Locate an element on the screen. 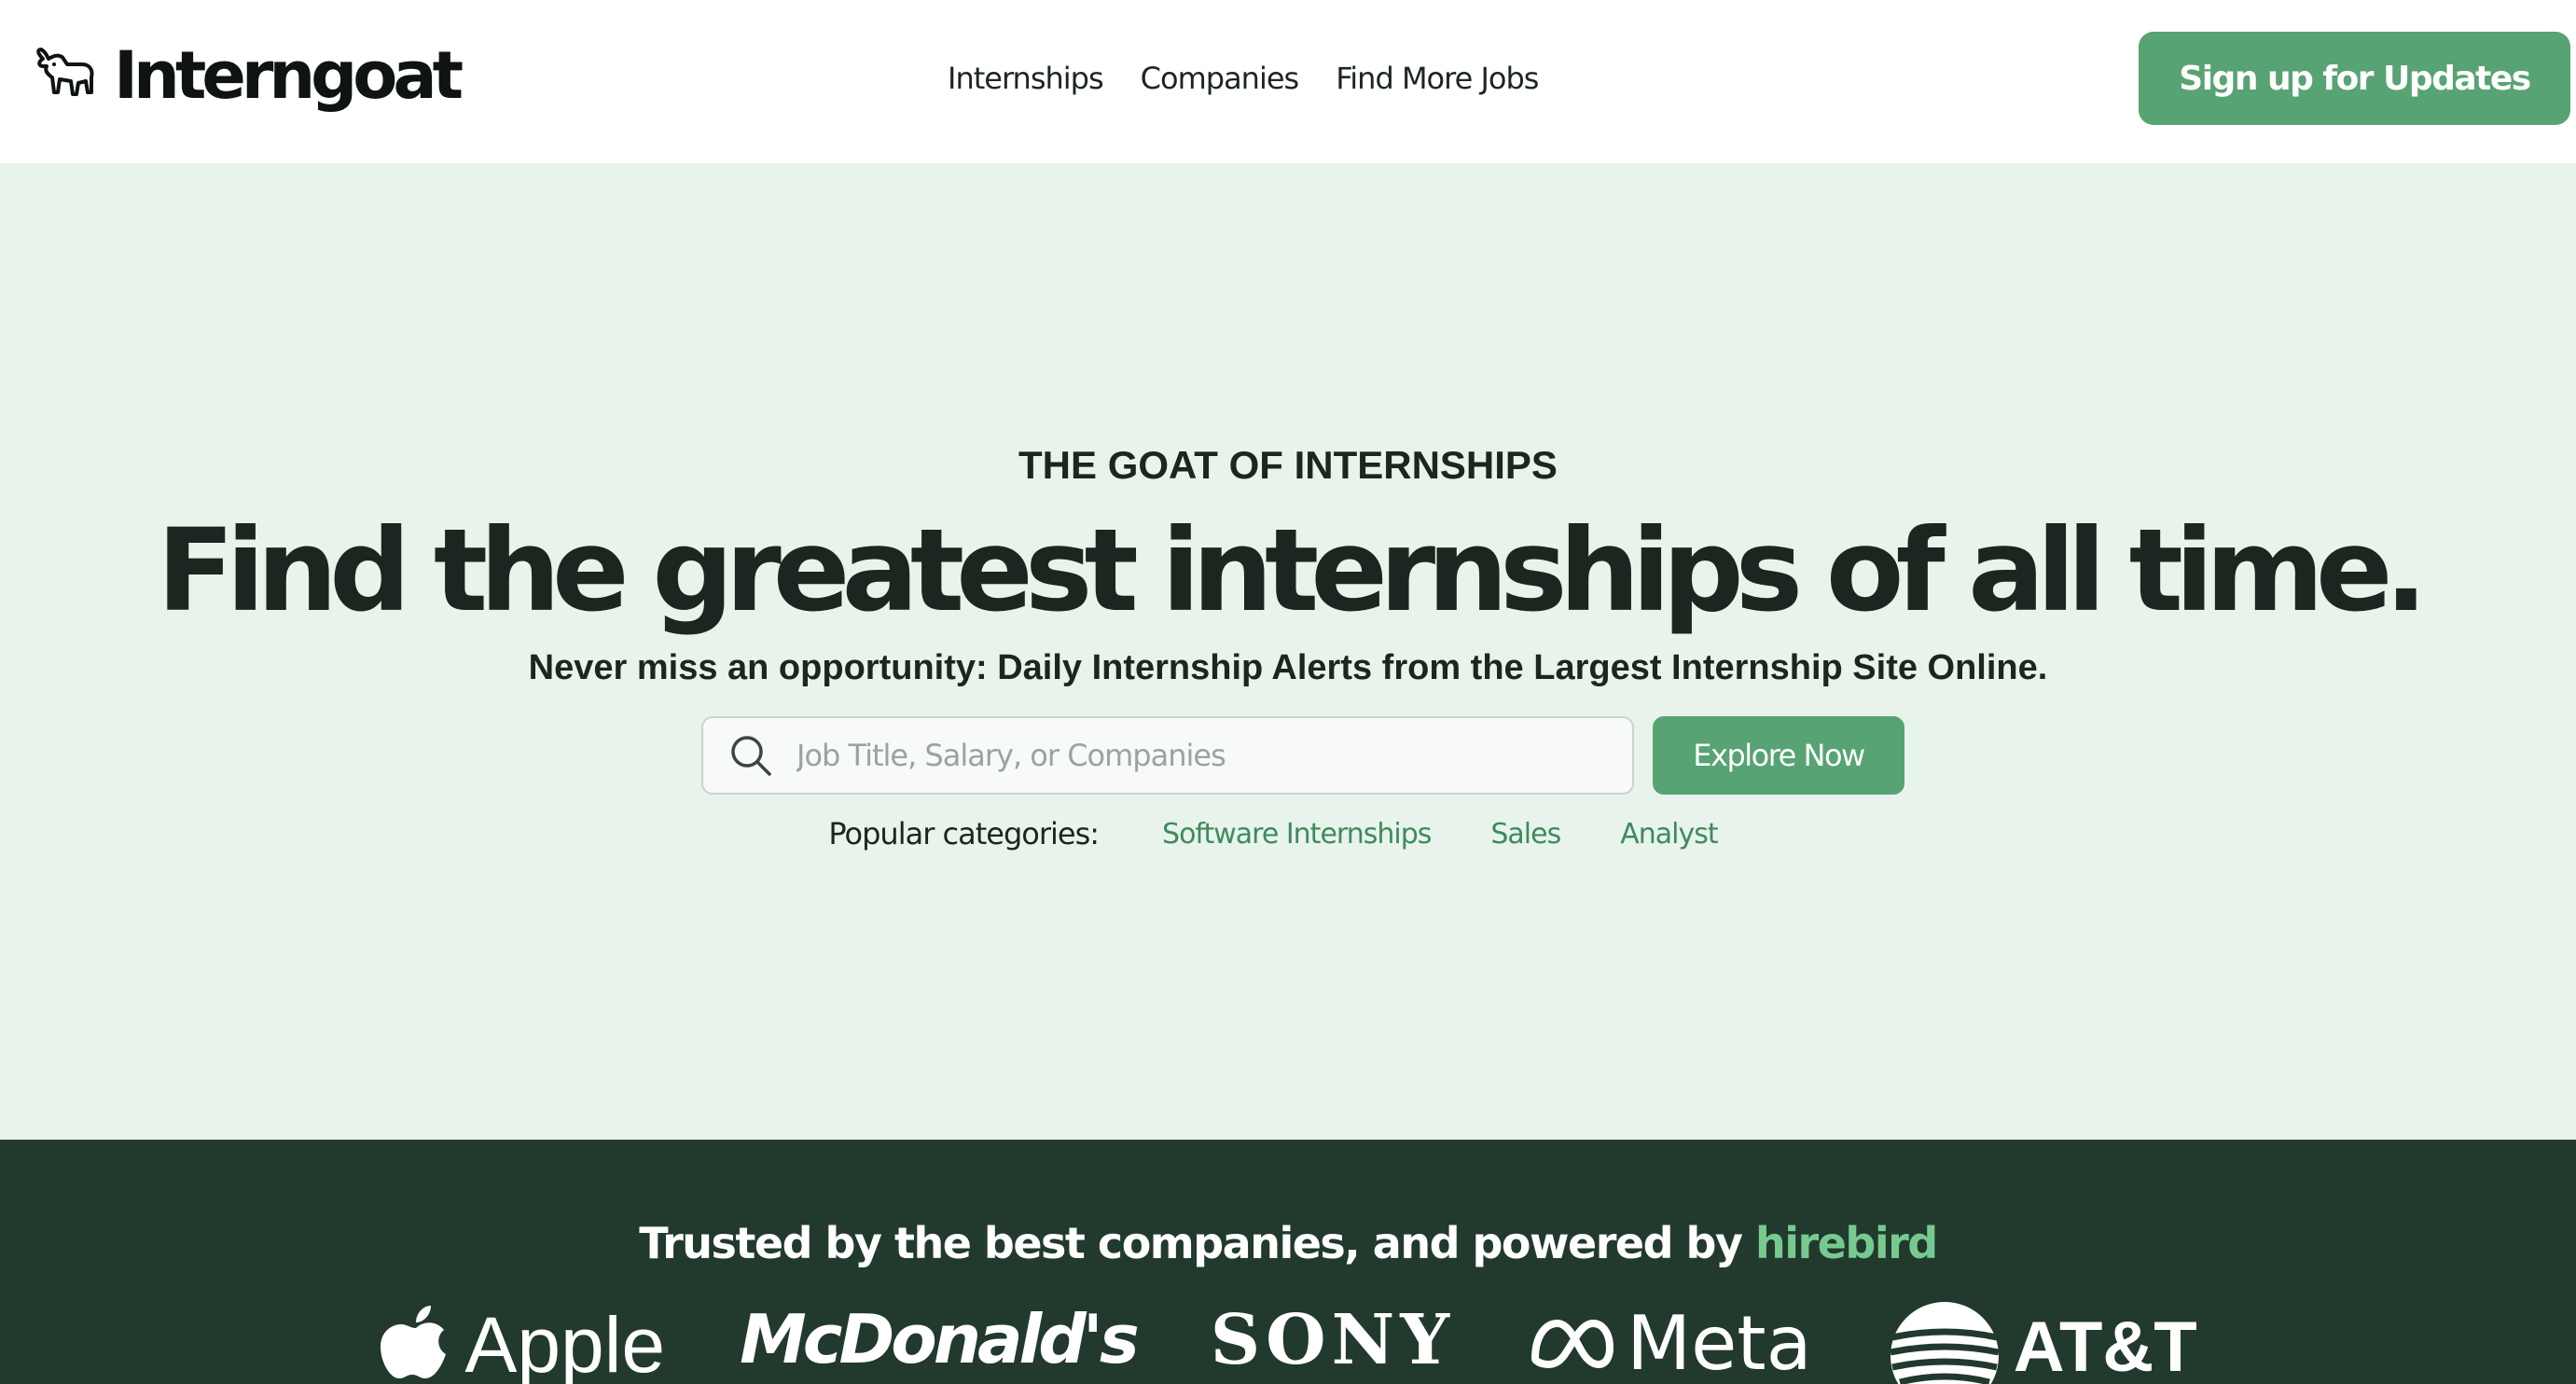  apple-logo: Apple is located at coordinates (522, 1342).